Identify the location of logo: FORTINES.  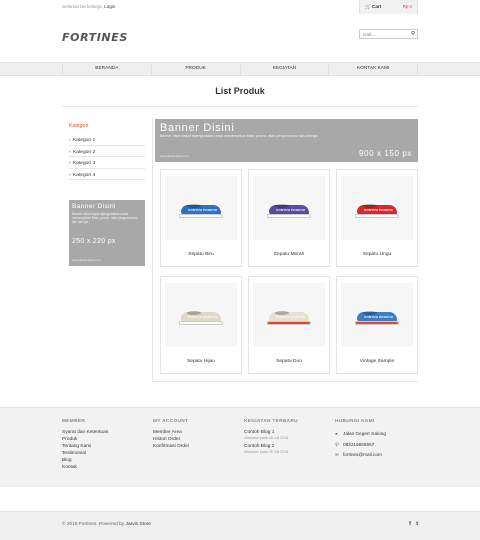
(95, 37).